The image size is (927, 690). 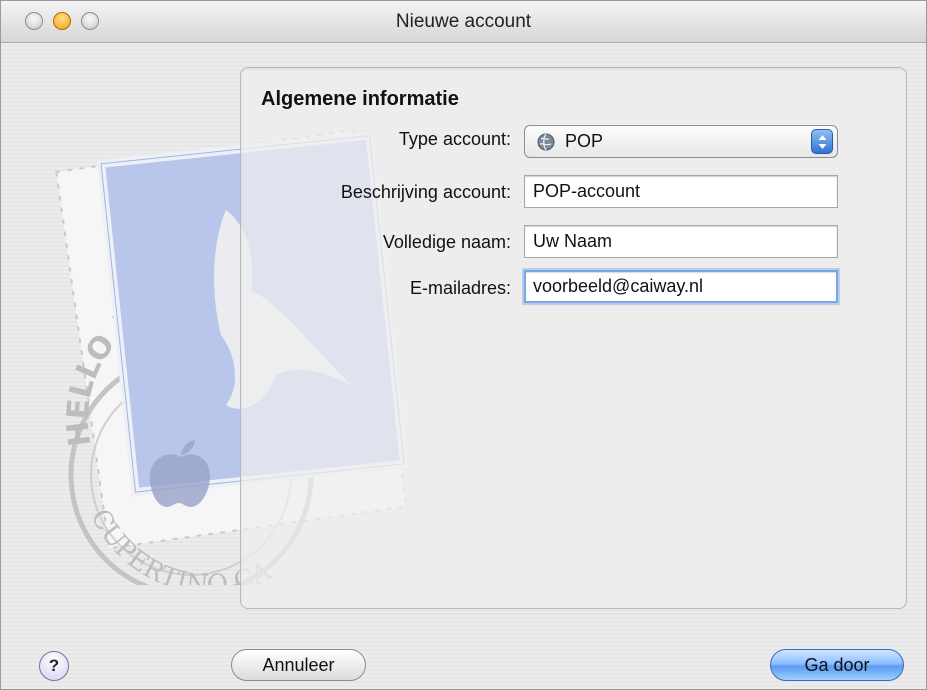 I want to click on full-name-label: Volledige naam:, so click(x=446, y=242).